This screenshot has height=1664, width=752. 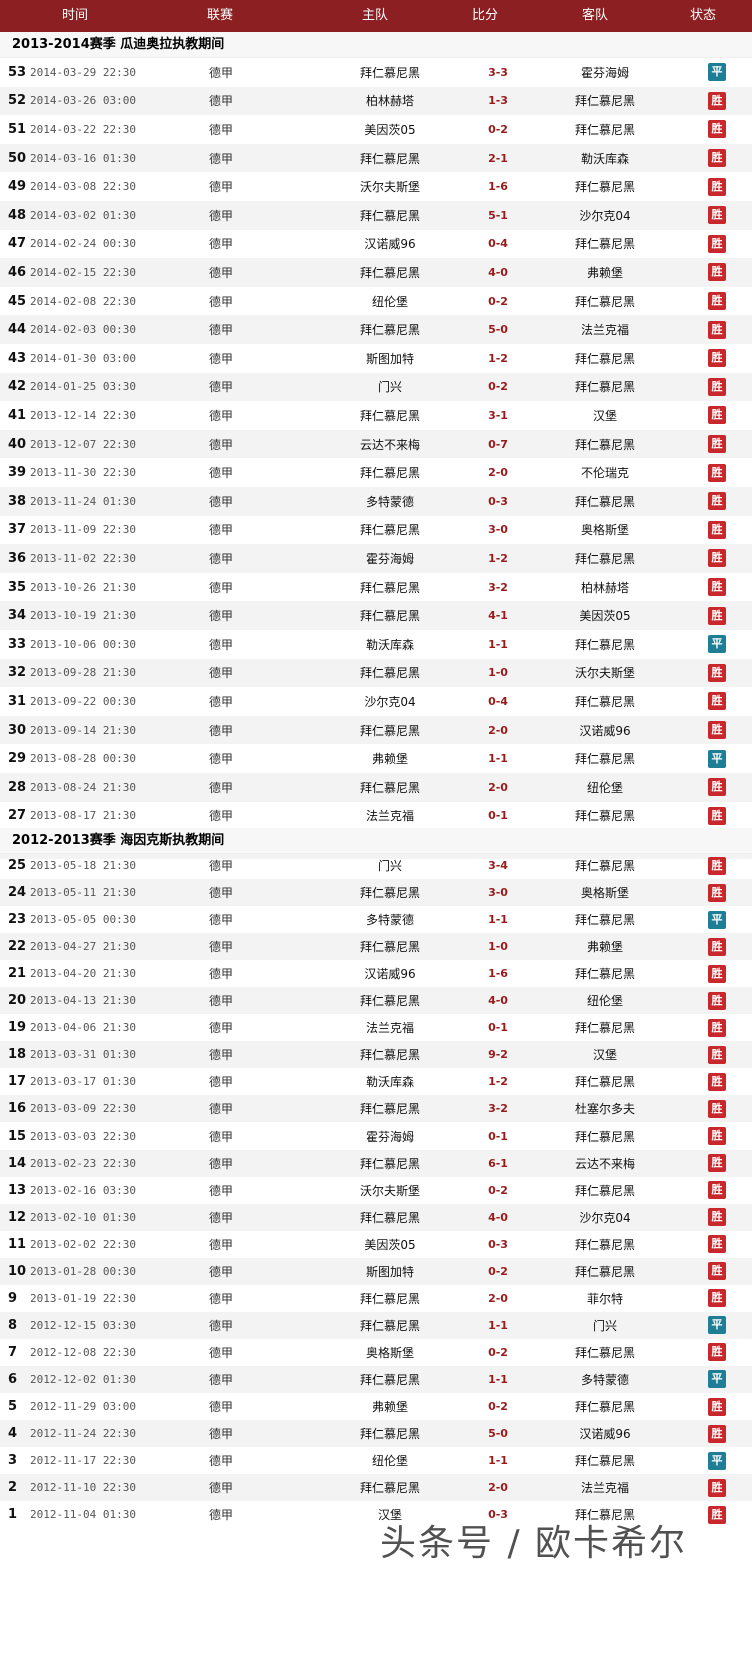 What do you see at coordinates (604, 1298) in the screenshot?
I see `away-team: 菲尔特` at bounding box center [604, 1298].